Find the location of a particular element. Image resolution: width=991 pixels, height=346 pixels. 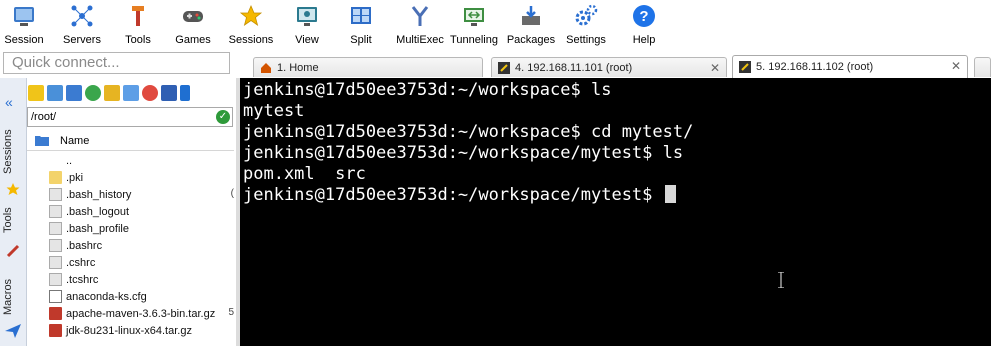

session-button: Session is located at coordinates (24, 25).